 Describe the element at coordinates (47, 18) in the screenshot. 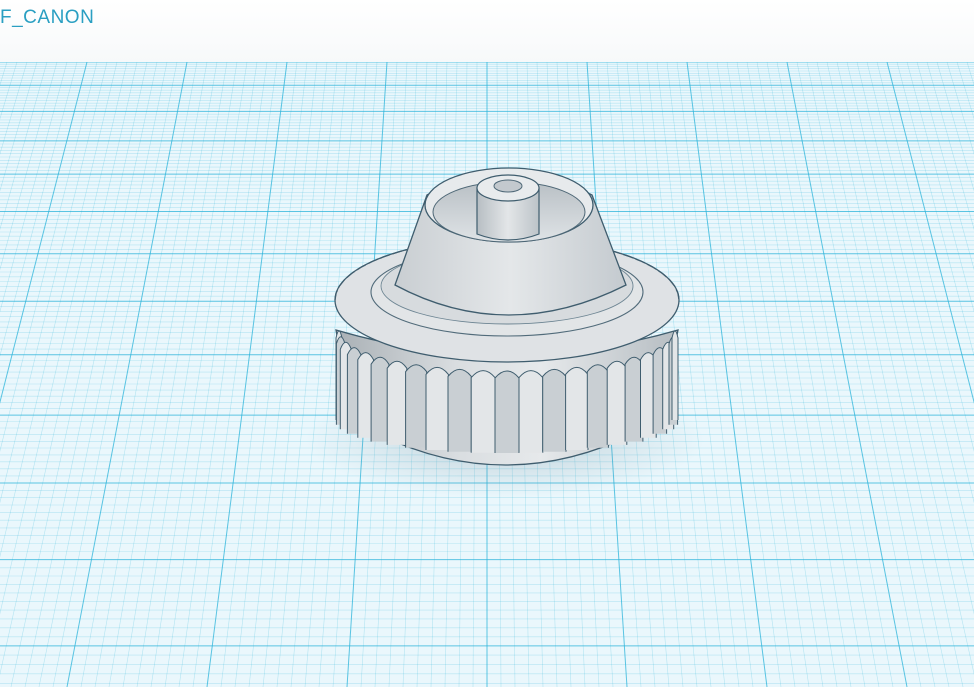

I see `design-title: F_CANON` at that location.